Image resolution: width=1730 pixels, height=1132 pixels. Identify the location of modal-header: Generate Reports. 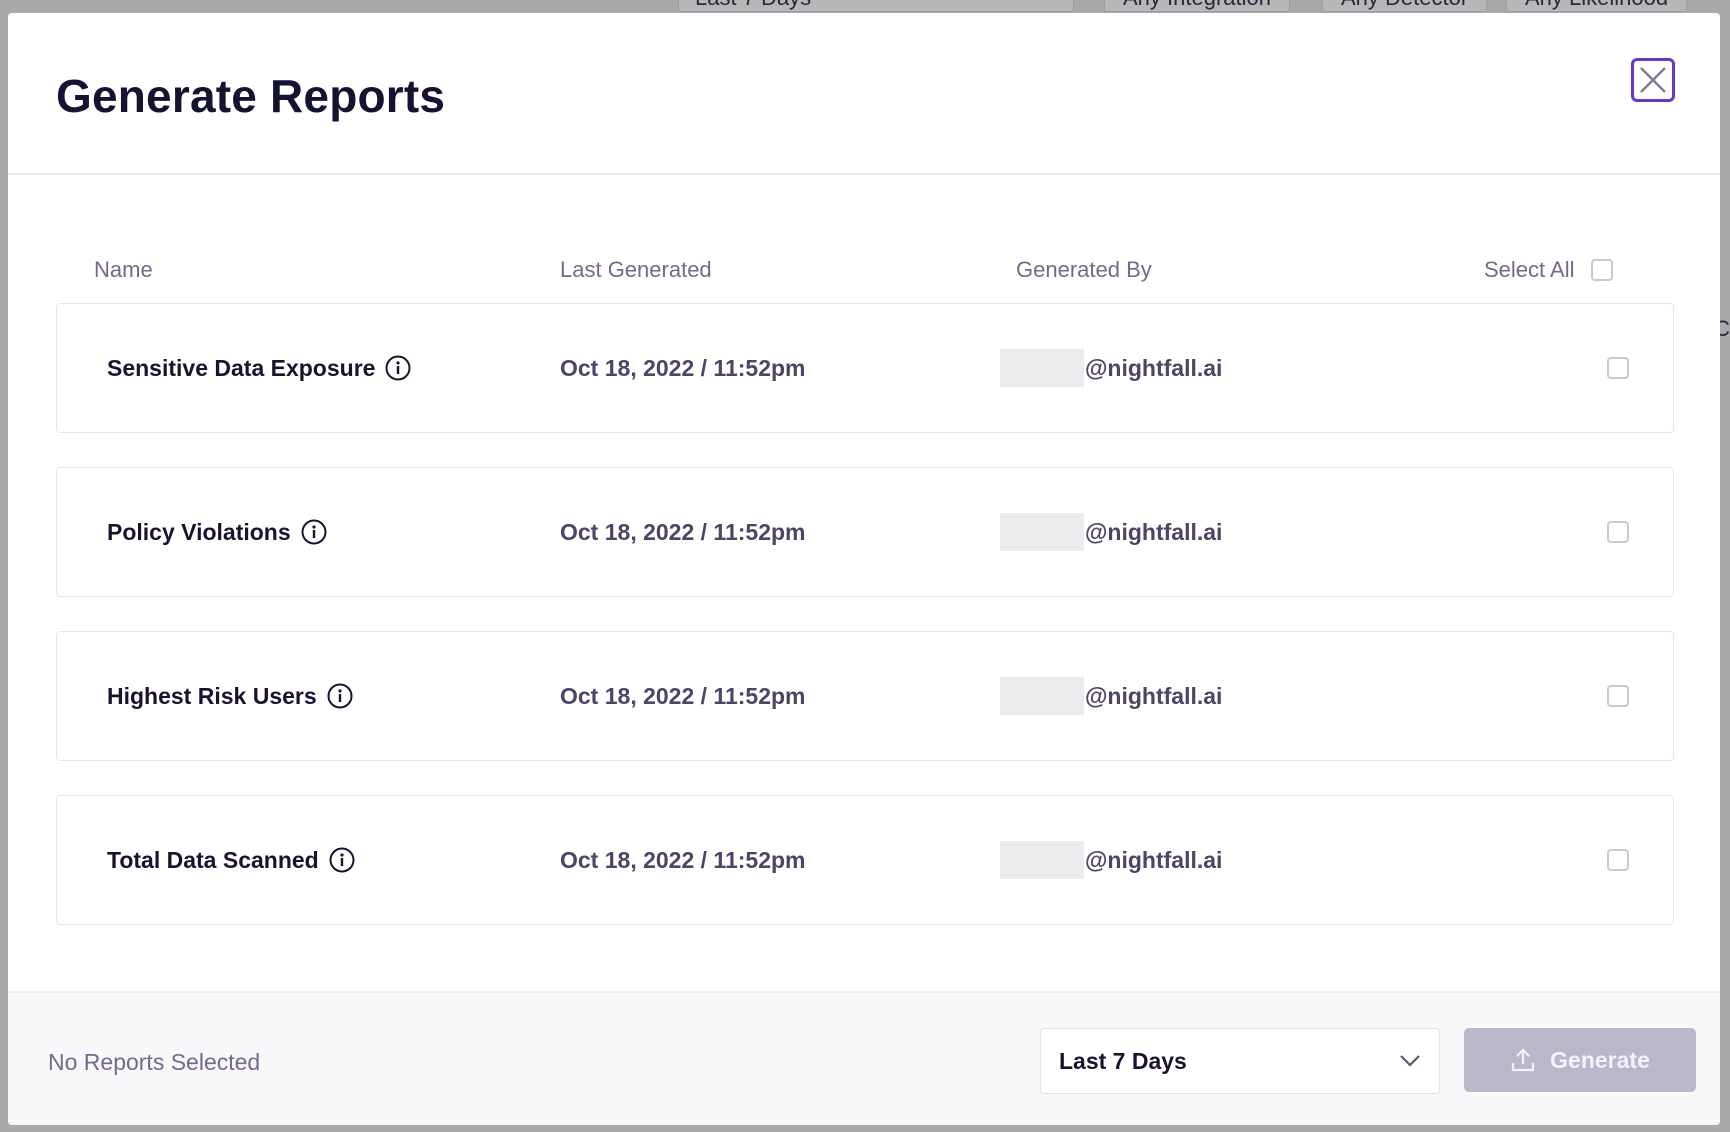
(864, 94).